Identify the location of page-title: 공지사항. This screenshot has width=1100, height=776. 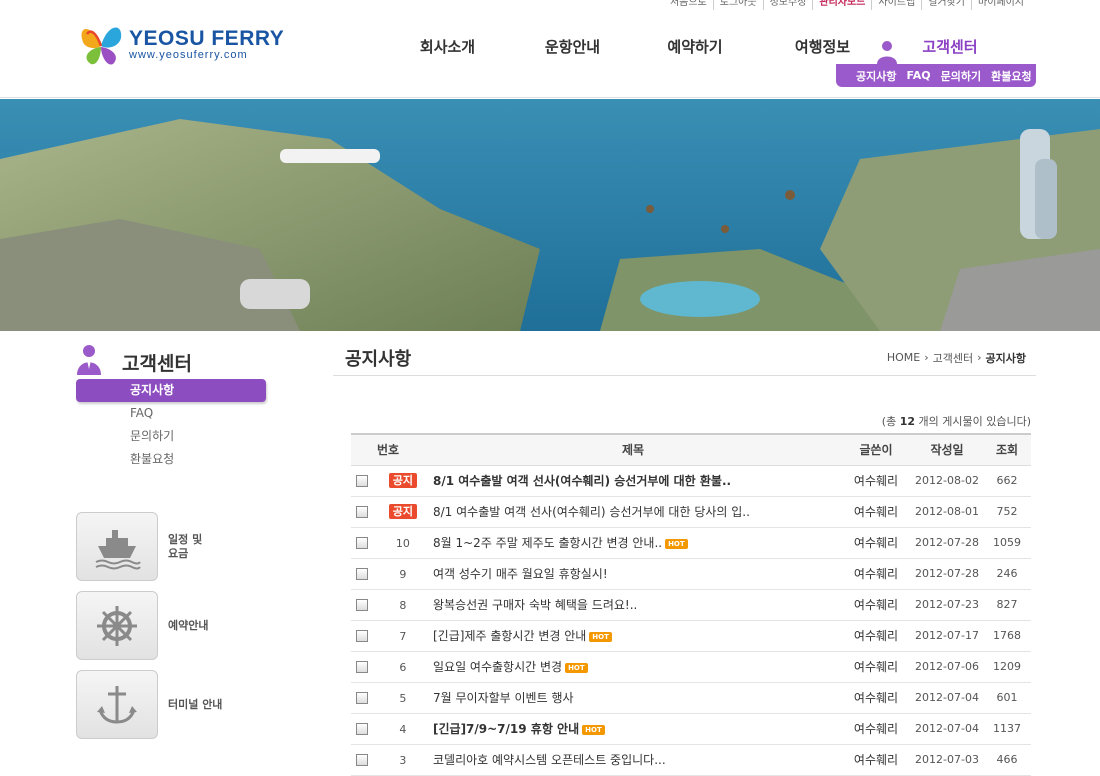
(378, 359).